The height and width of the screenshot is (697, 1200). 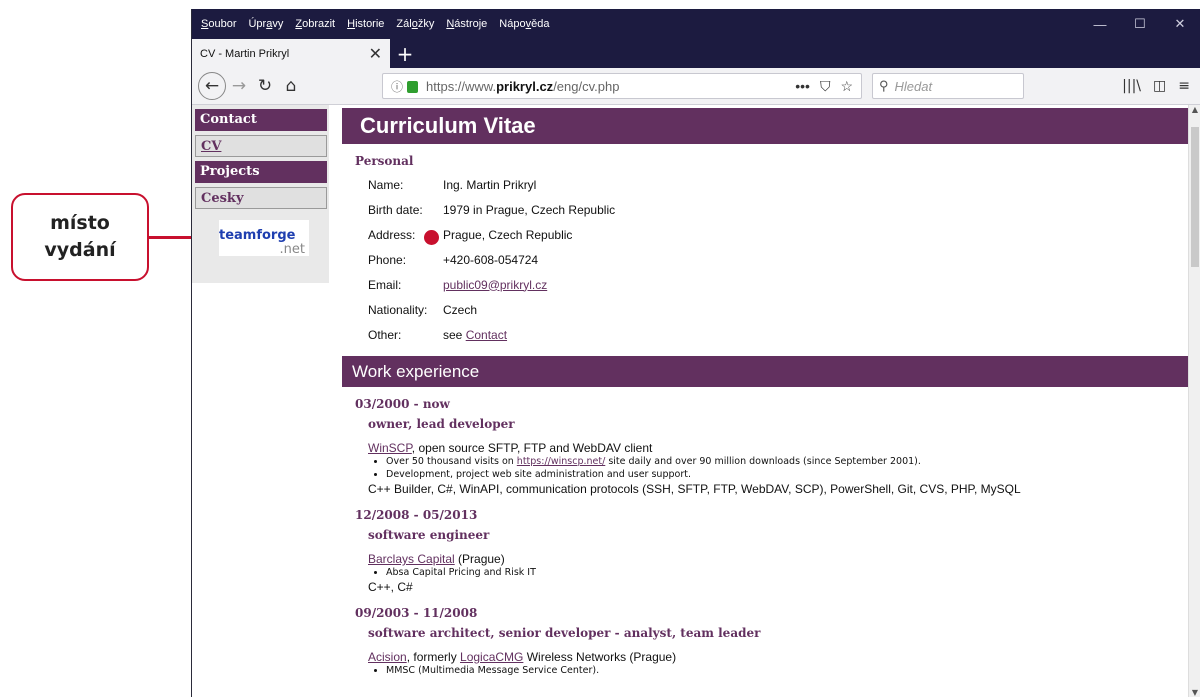 I want to click on minimize-button: —, so click(x=1100, y=24).